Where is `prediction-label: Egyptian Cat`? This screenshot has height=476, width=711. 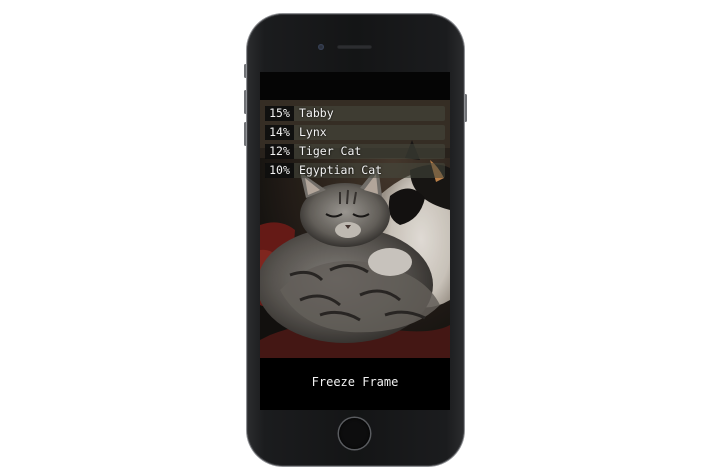 prediction-label: Egyptian Cat is located at coordinates (341, 170).